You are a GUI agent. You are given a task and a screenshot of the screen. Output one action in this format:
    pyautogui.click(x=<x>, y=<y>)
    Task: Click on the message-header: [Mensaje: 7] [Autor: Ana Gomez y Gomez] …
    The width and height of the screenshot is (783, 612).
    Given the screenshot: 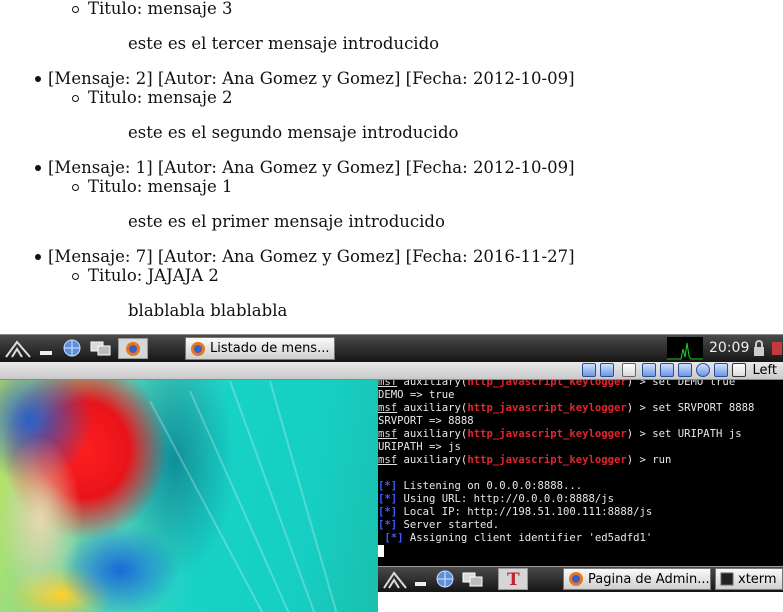 What is the action you would take?
    pyautogui.click(x=311, y=256)
    